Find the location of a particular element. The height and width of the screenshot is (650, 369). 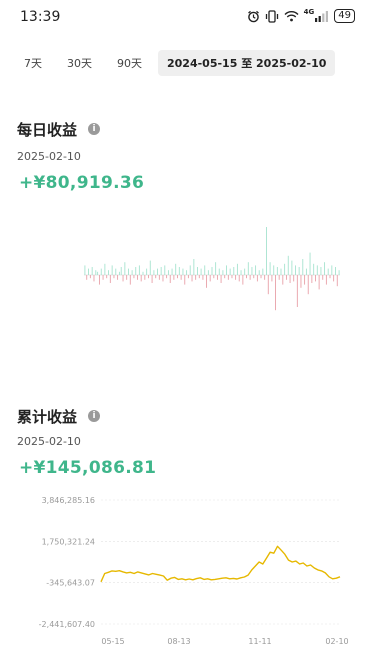

cumulative-profit-date: 2025-02-10 is located at coordinates (49, 441).